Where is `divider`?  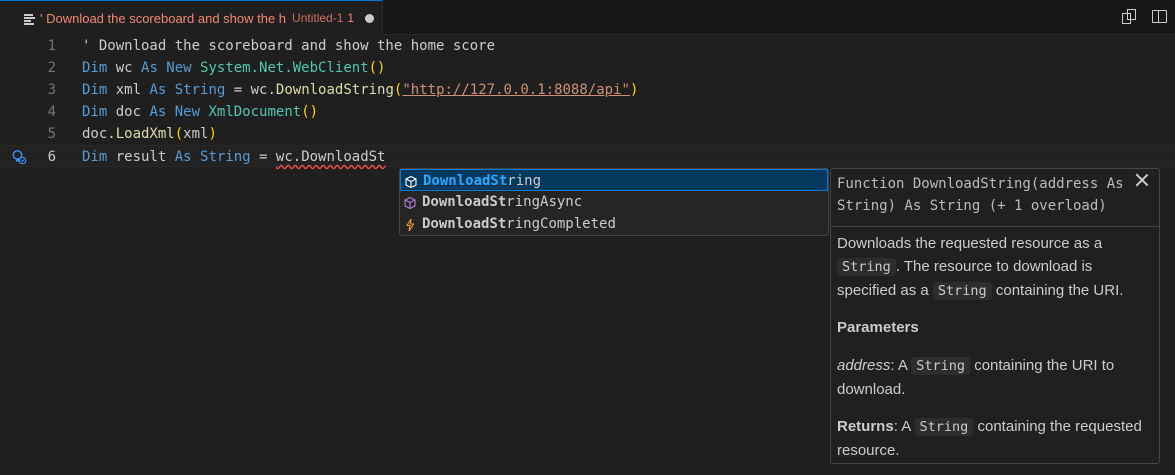 divider is located at coordinates (995, 226).